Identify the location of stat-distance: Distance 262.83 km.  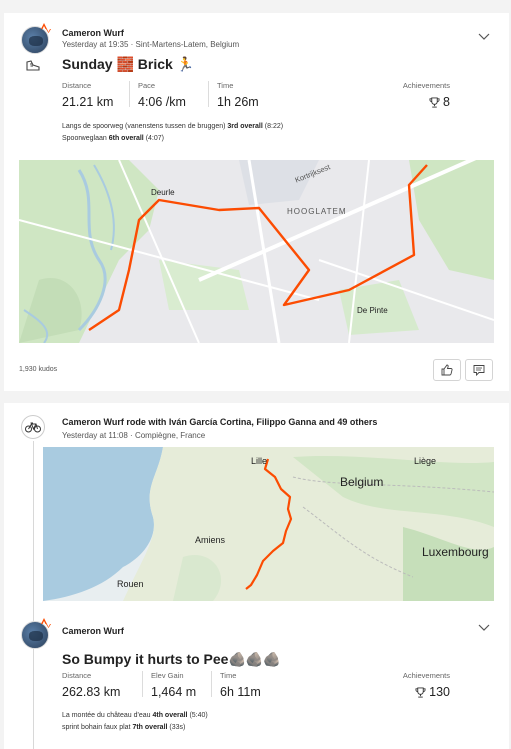
(91, 685).